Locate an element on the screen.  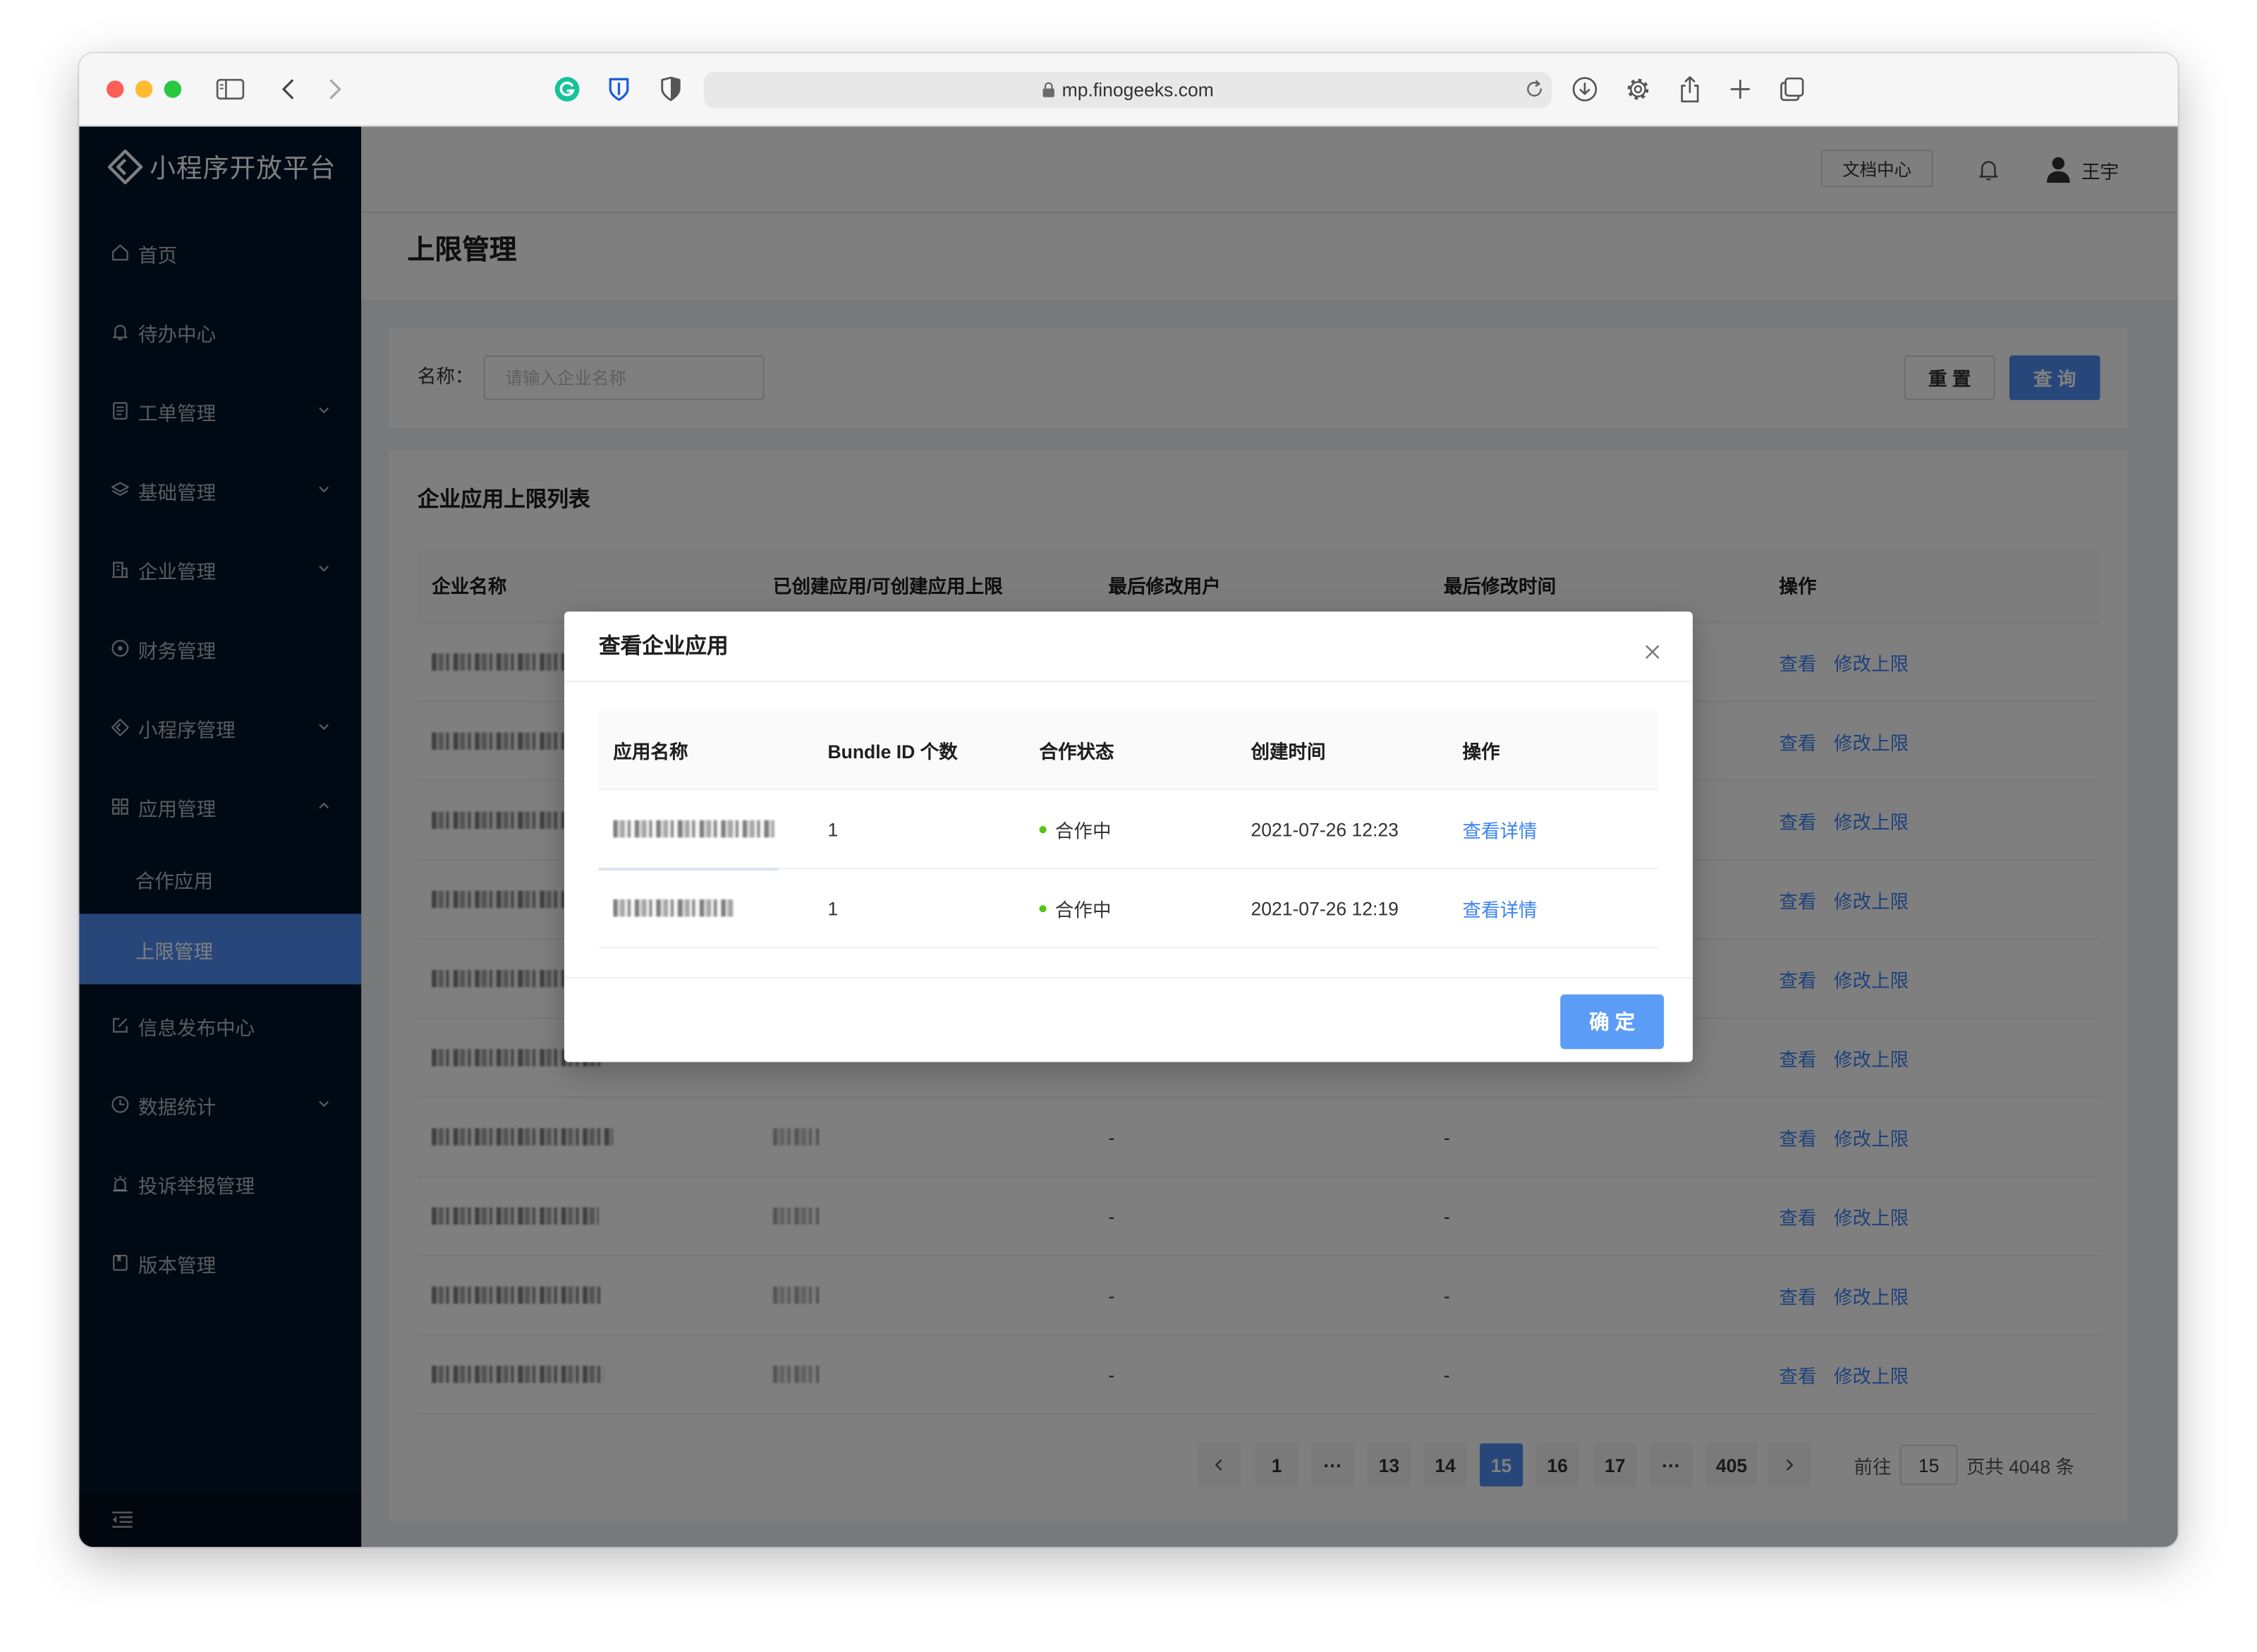
share-icon is located at coordinates (1691, 89).